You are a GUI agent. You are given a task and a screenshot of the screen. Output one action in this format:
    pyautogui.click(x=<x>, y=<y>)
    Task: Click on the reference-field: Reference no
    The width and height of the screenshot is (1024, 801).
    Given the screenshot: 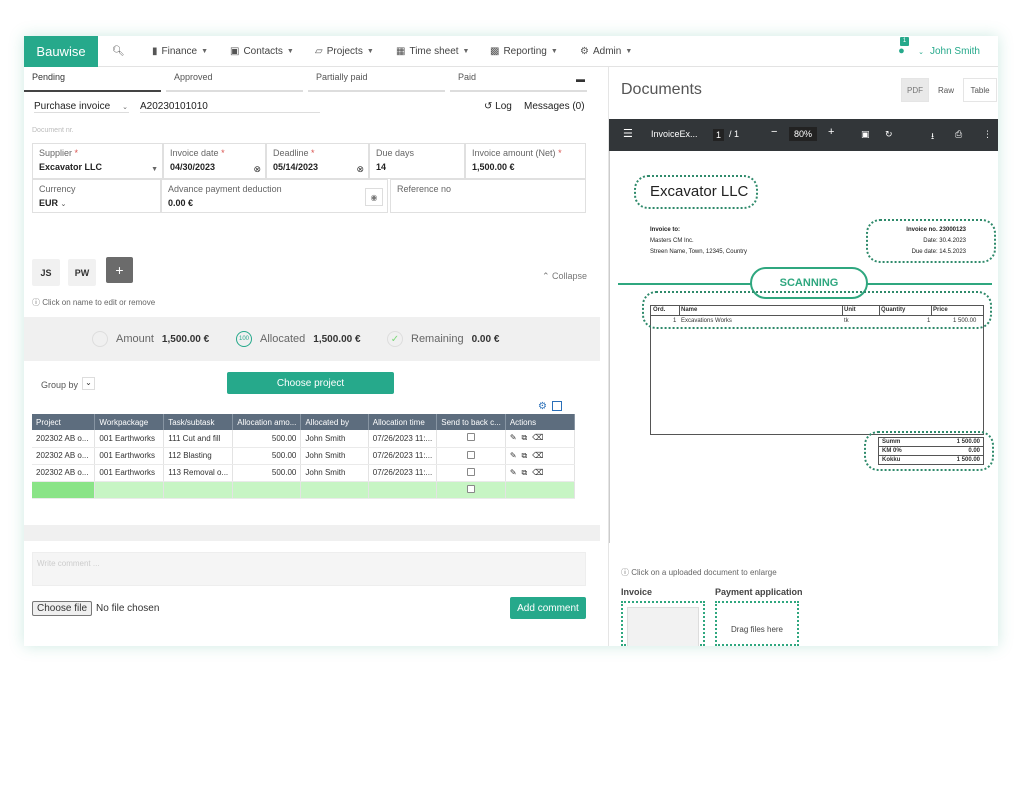 What is the action you would take?
    pyautogui.click(x=488, y=196)
    